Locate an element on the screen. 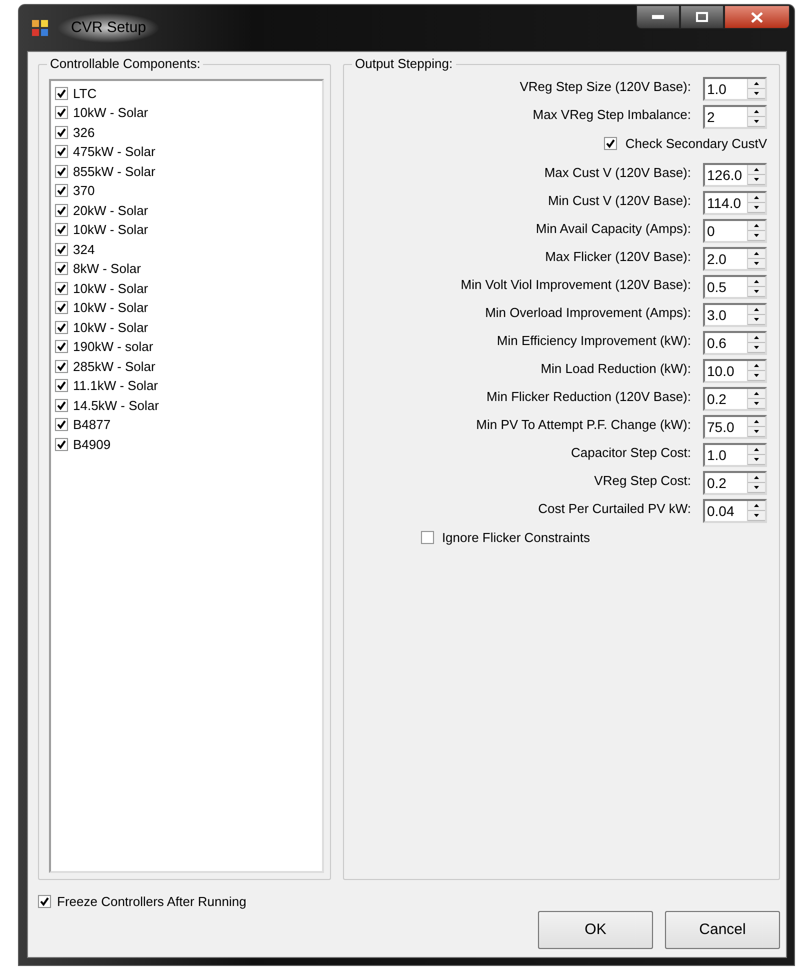 This screenshot has width=805, height=970. minimize-icon is located at coordinates (658, 17).